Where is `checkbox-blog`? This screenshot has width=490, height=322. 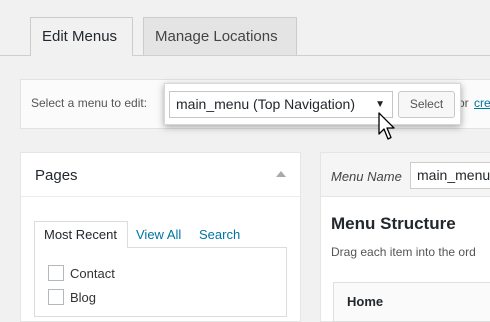 checkbox-blog is located at coordinates (56, 297).